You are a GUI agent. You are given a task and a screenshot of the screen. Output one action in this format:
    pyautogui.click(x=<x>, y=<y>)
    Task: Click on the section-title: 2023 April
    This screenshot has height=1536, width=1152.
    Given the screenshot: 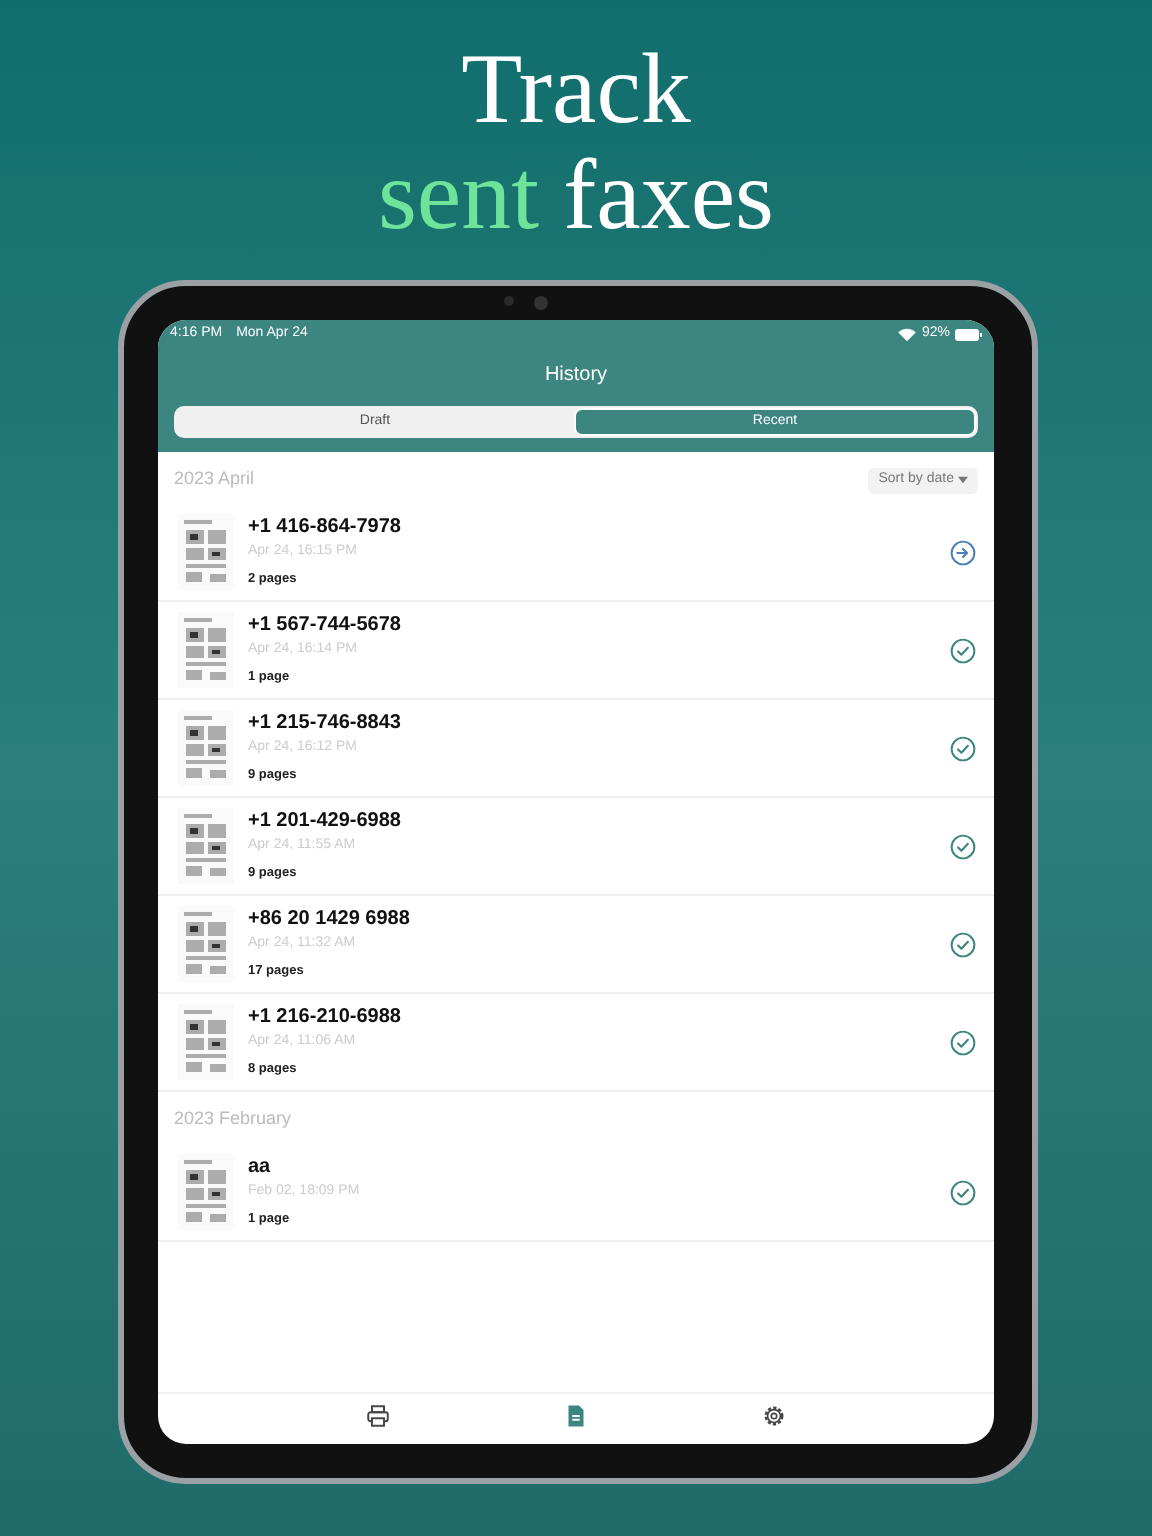 What is the action you would take?
    pyautogui.click(x=214, y=479)
    